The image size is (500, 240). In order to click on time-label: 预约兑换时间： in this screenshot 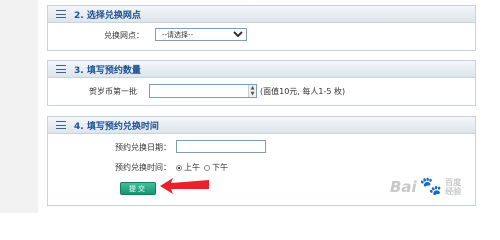, I will do `click(143, 167)`.